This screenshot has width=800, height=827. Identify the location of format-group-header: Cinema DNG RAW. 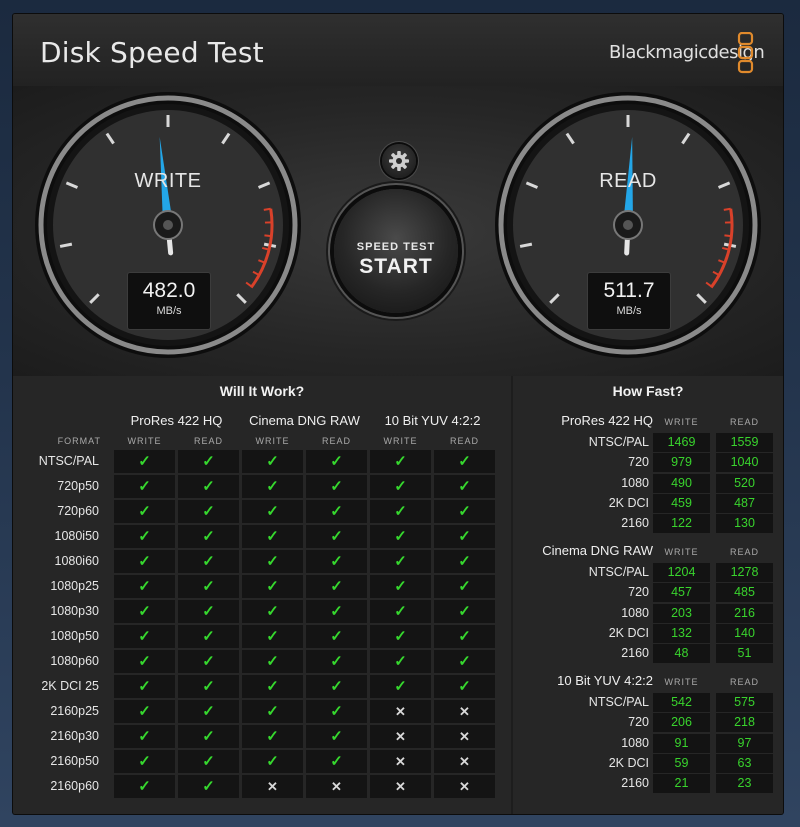
(304, 420).